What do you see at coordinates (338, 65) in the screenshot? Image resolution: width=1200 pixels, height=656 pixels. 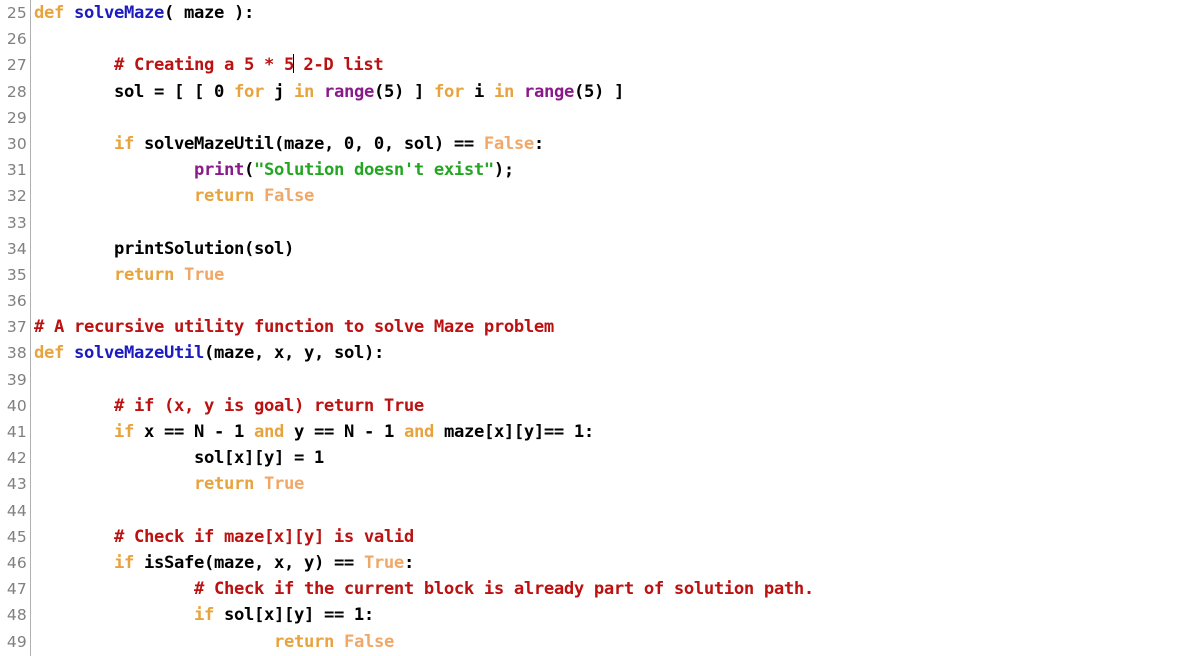 I see `code-token-comment: 2-D list` at bounding box center [338, 65].